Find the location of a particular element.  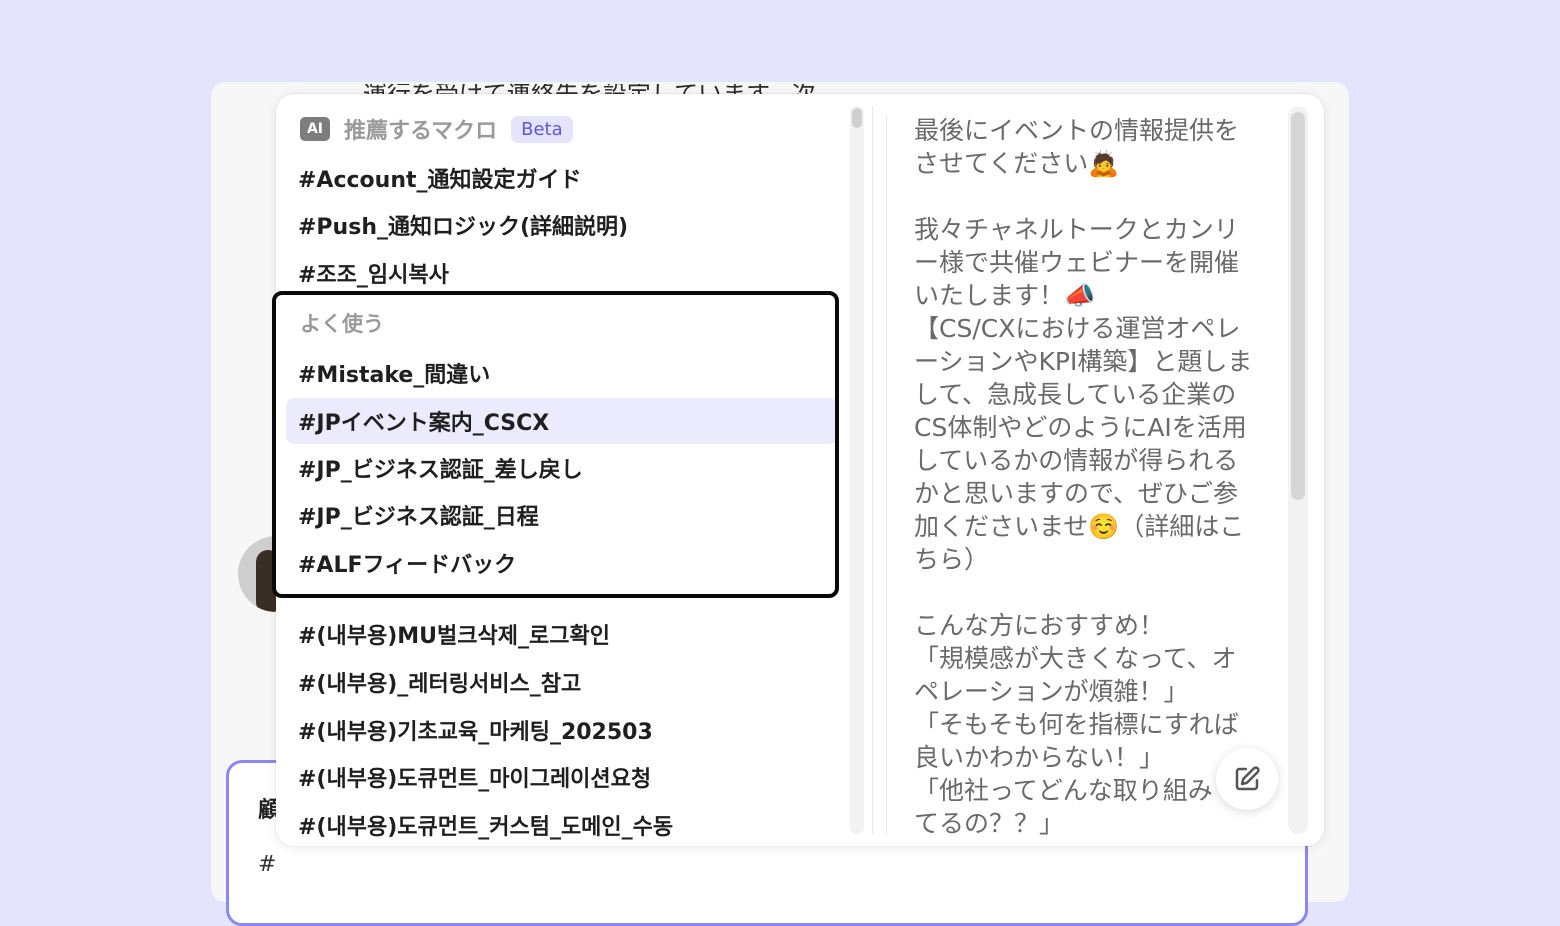

macro-item: #JP_ビジネス認証_日程 is located at coordinates (562, 515).